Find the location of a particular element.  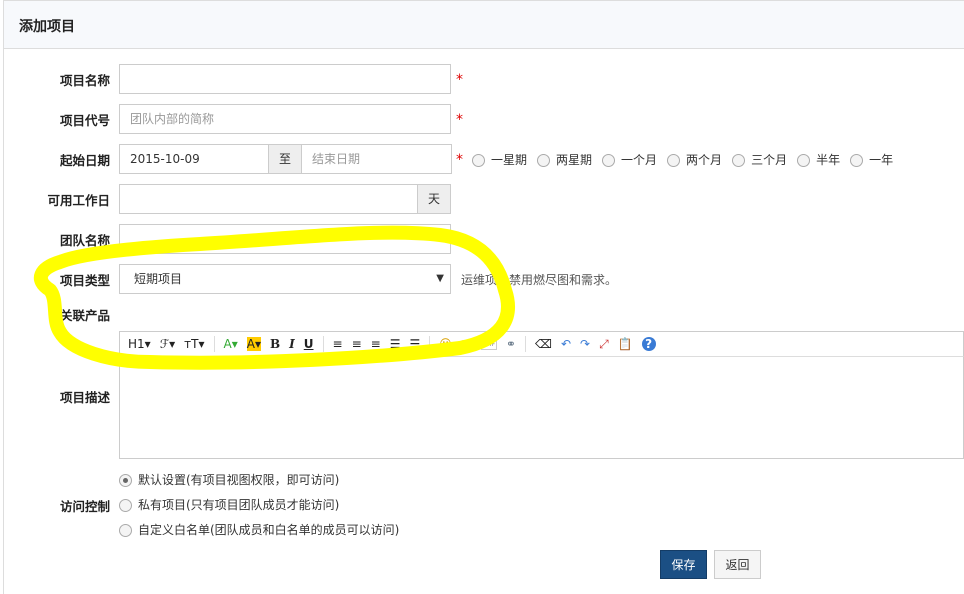

paste-icon: 📋 is located at coordinates (625, 344).